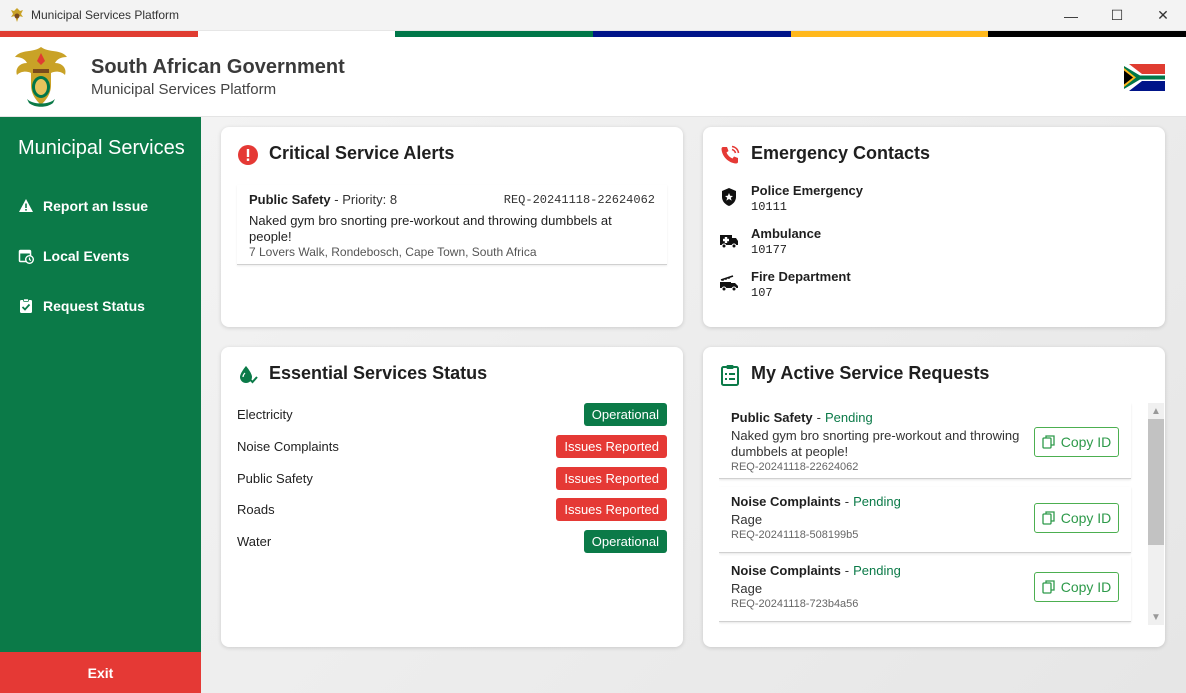  I want to click on phone-call-icon, so click(730, 154).